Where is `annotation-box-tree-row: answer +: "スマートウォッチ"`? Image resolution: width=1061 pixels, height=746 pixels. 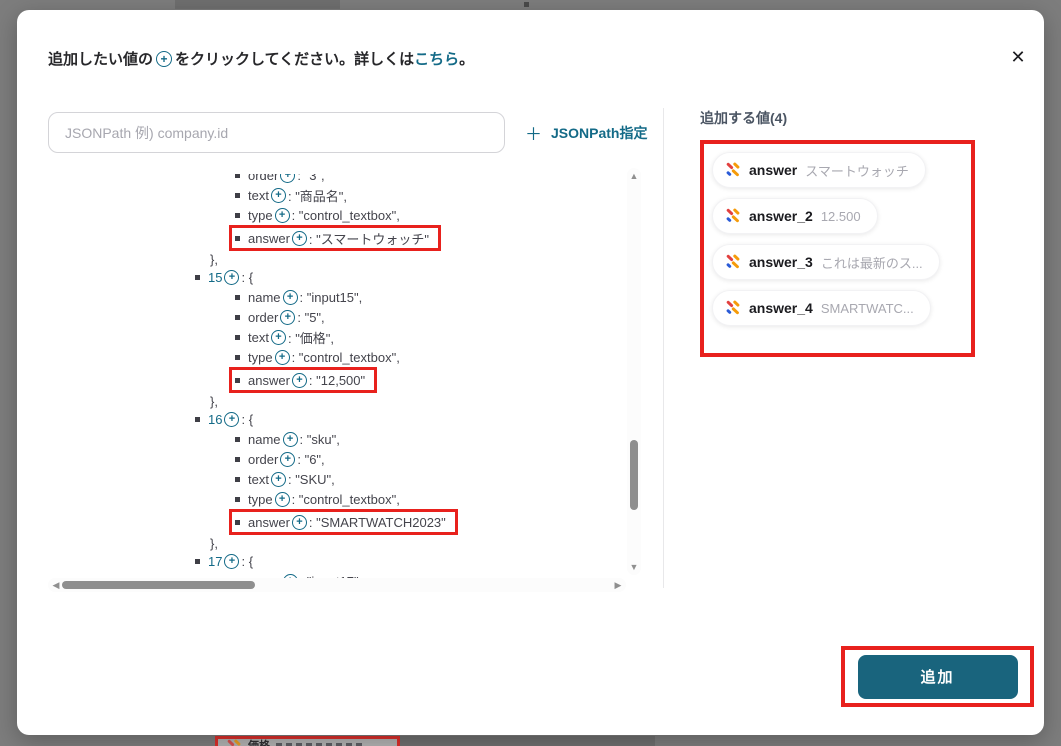
annotation-box-tree-row: answer +: "スマートウォッチ" is located at coordinates (335, 238).